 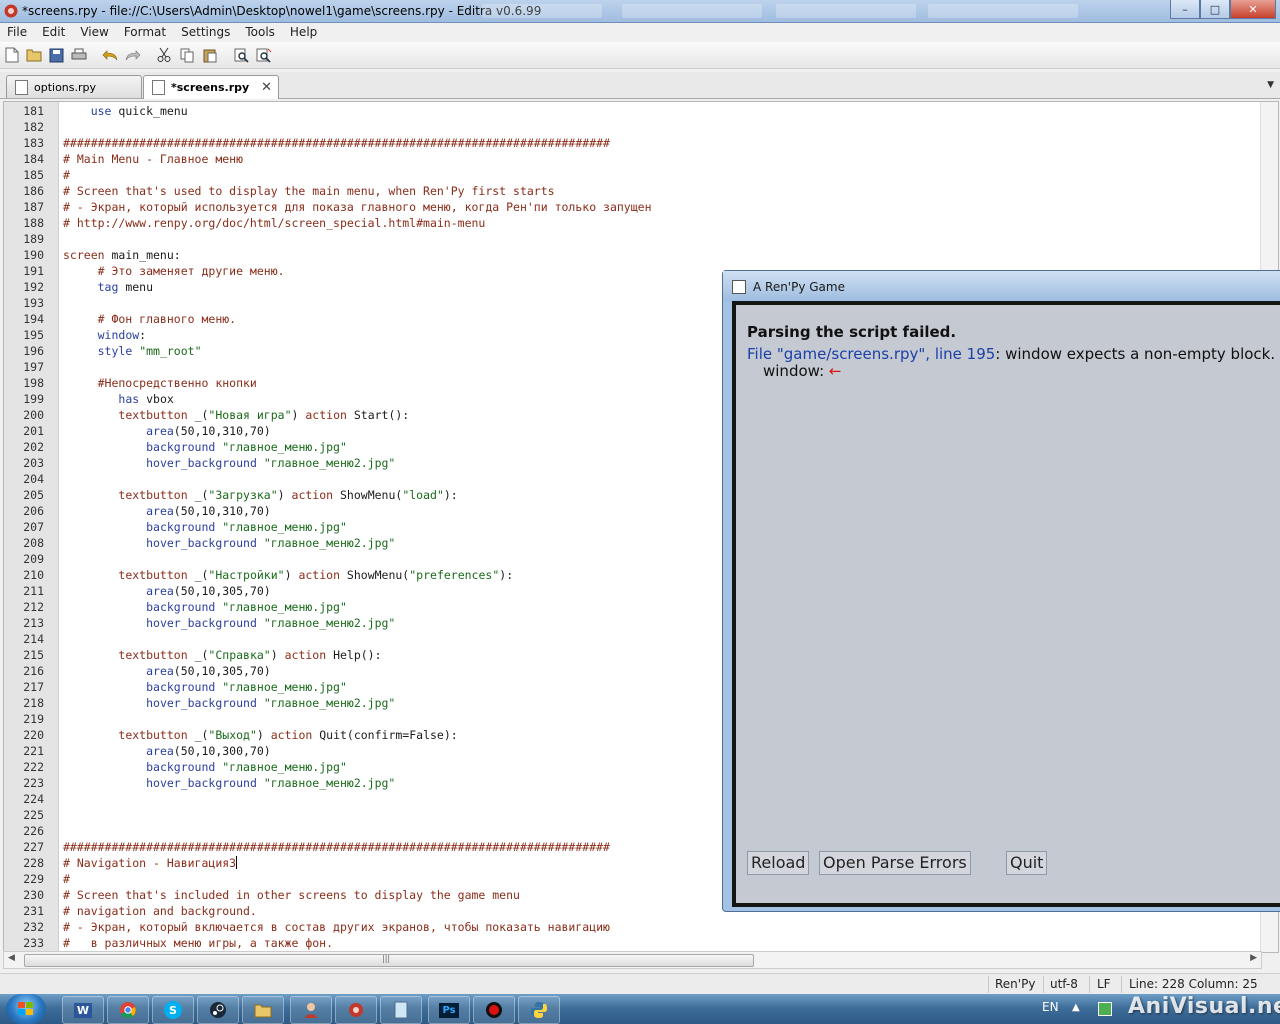 I want to click on taskbar-skype-icon: S, so click(x=173, y=1010).